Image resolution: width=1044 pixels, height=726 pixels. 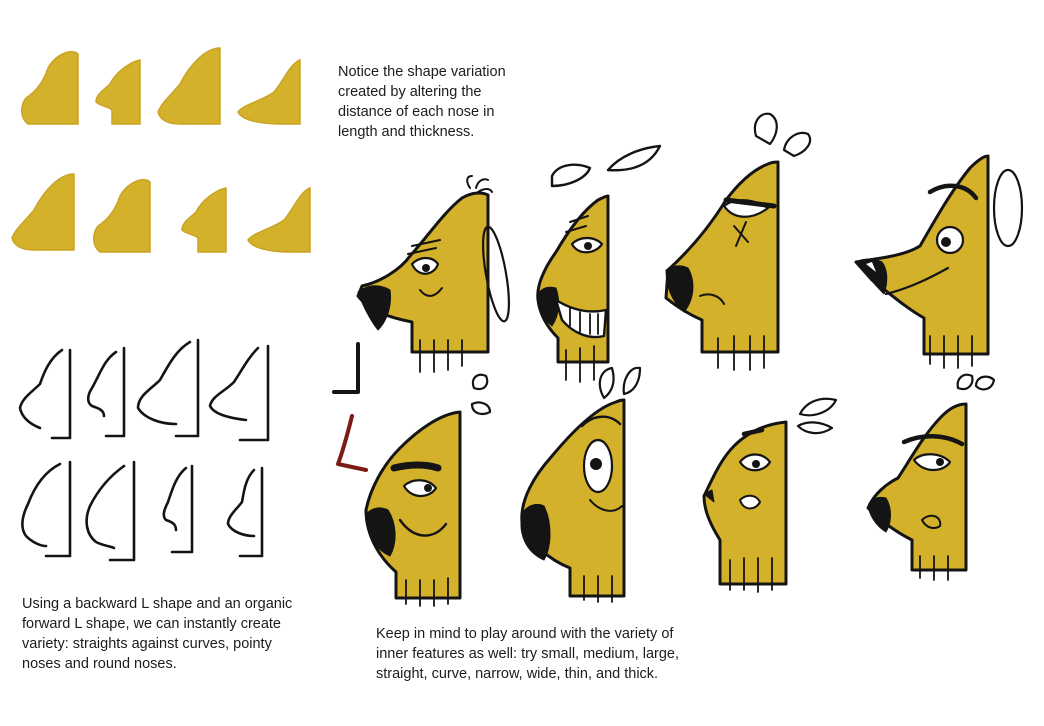 What do you see at coordinates (161, 150) in the screenshot?
I see `nose-silhouette-grid` at bounding box center [161, 150].